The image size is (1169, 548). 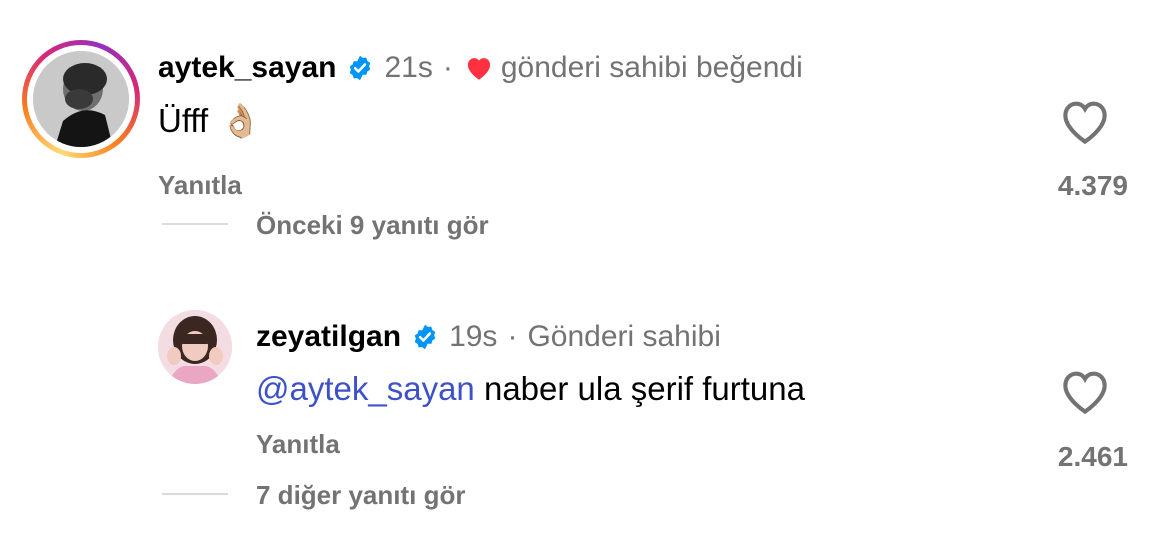 What do you see at coordinates (1092, 185) in the screenshot?
I see `like-count: 4.379` at bounding box center [1092, 185].